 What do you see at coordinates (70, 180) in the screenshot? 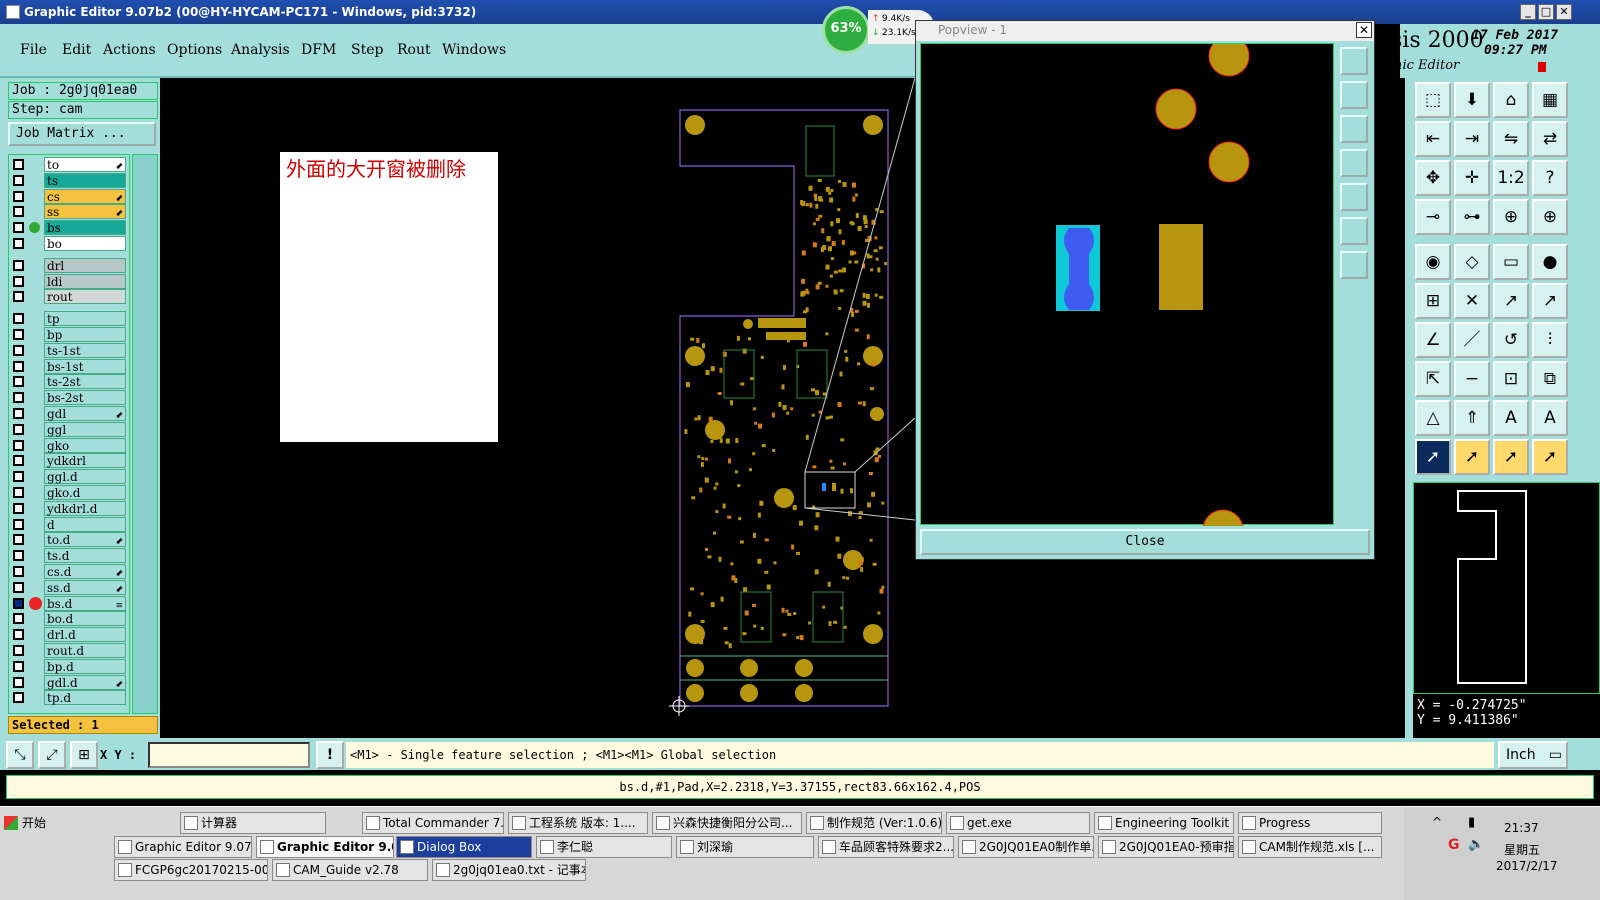
I see `layer-row-ts: ts` at bounding box center [70, 180].